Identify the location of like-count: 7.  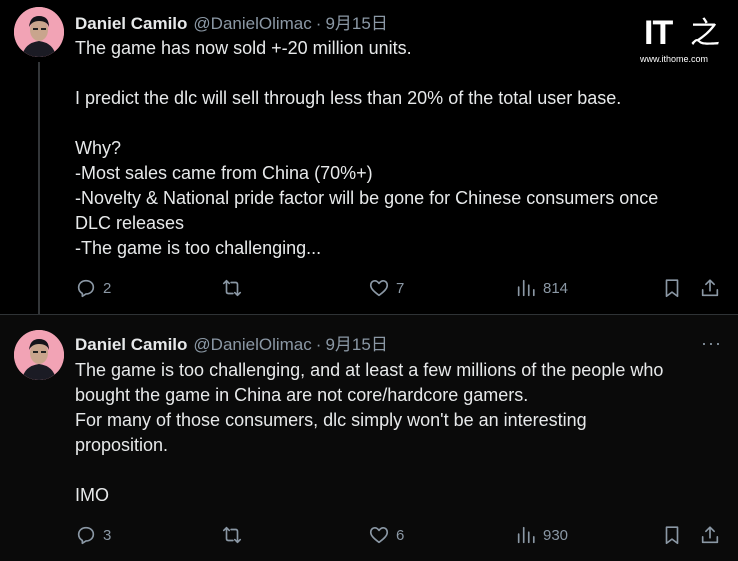
(400, 288).